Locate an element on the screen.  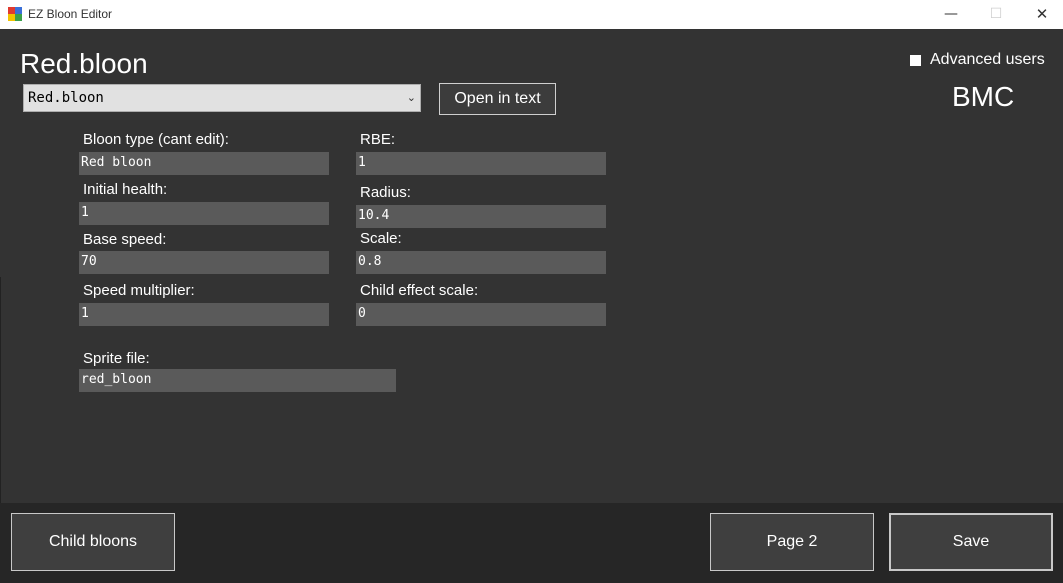
rbe-field: 1 is located at coordinates (481, 163).